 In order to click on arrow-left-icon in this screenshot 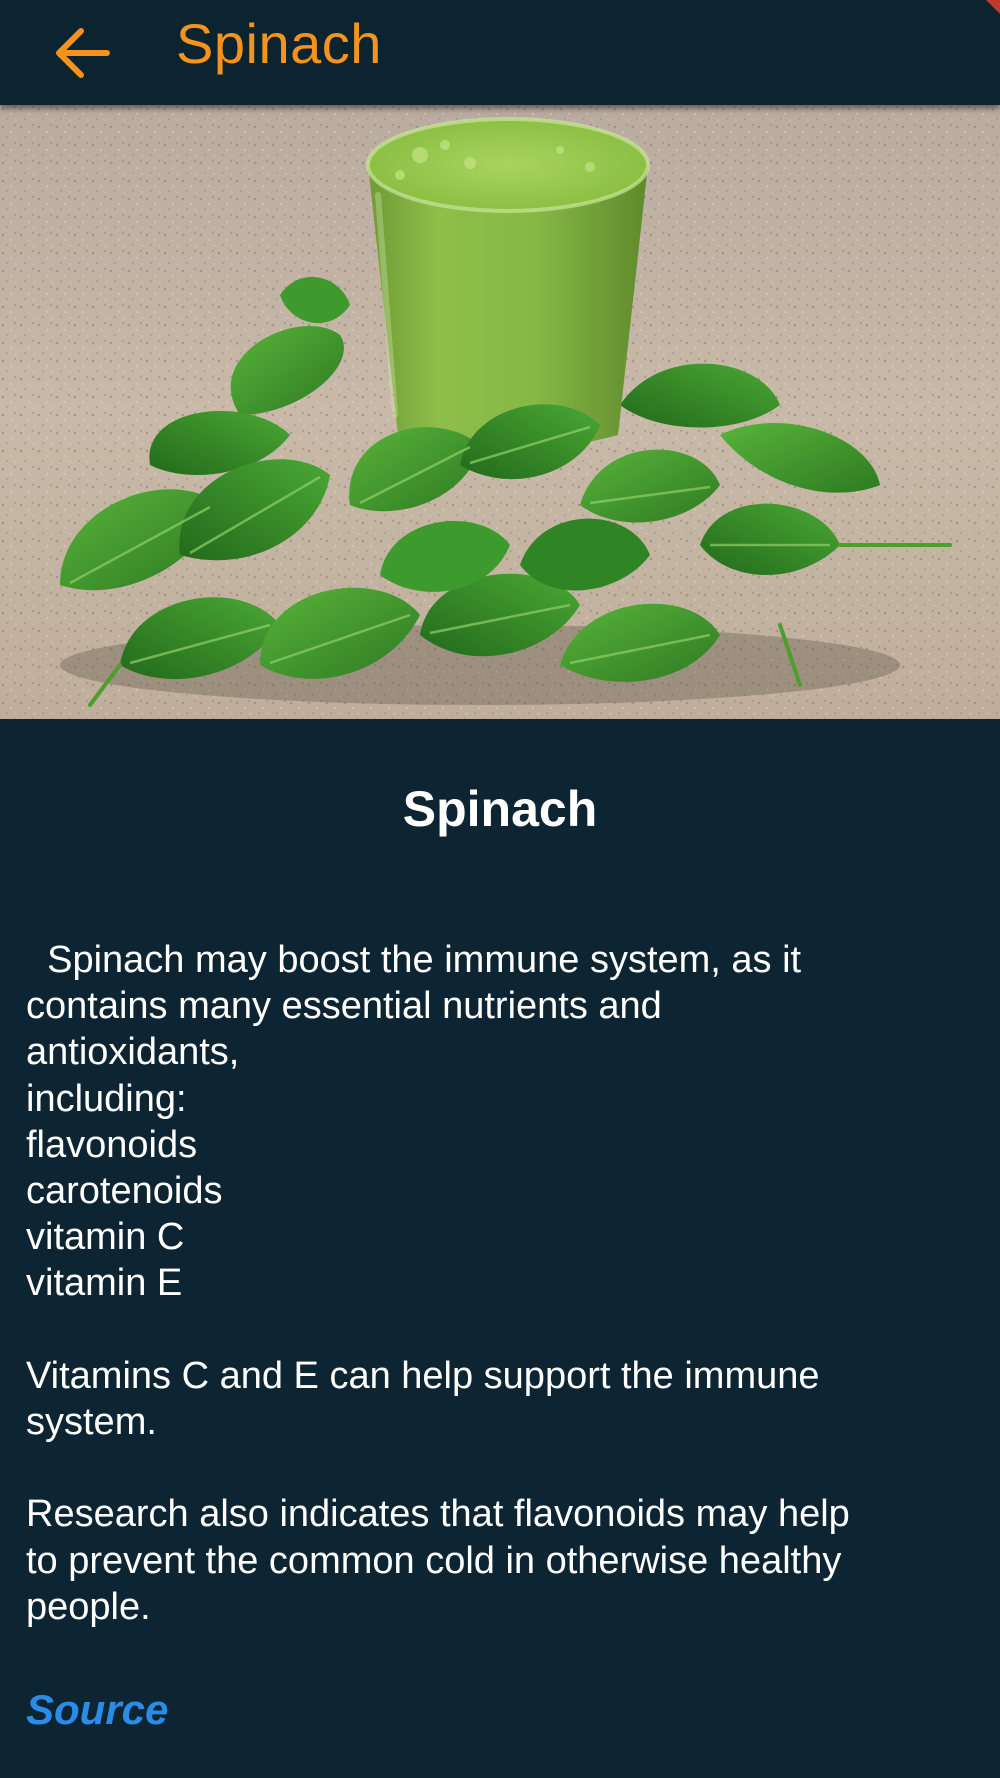, I will do `click(83, 53)`.